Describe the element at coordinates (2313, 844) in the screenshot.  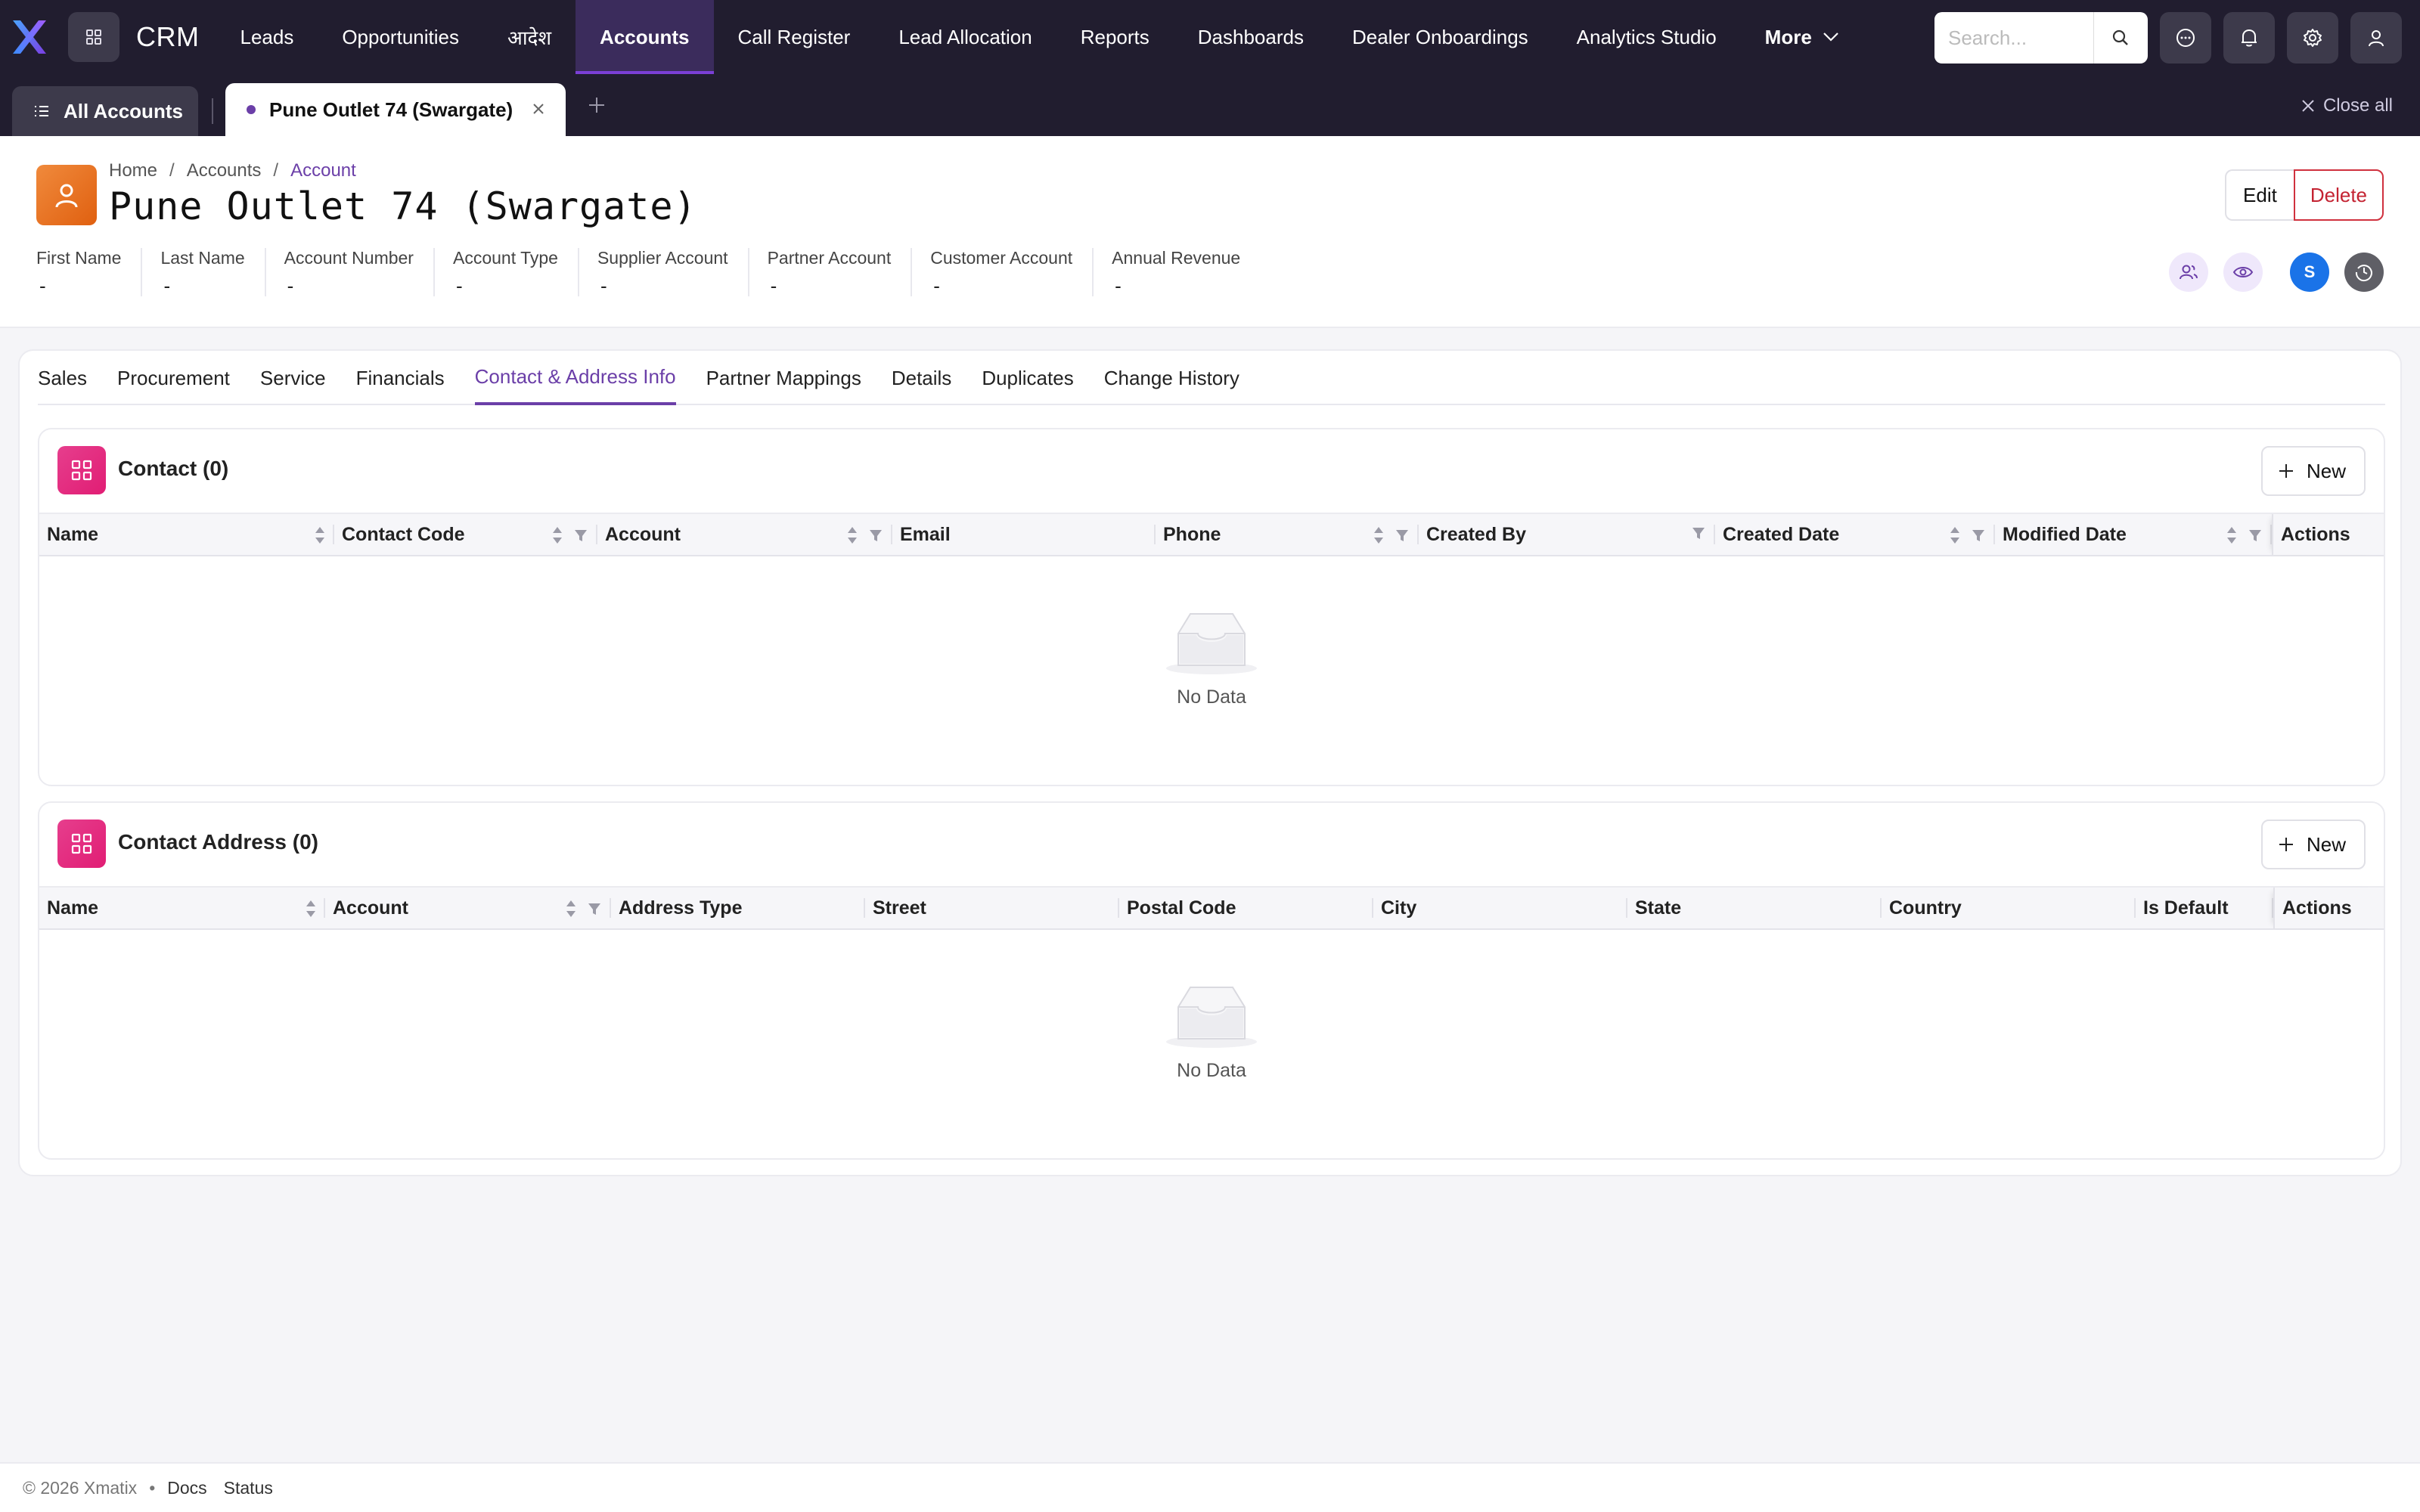
I see `new-contact-address-button: New` at that location.